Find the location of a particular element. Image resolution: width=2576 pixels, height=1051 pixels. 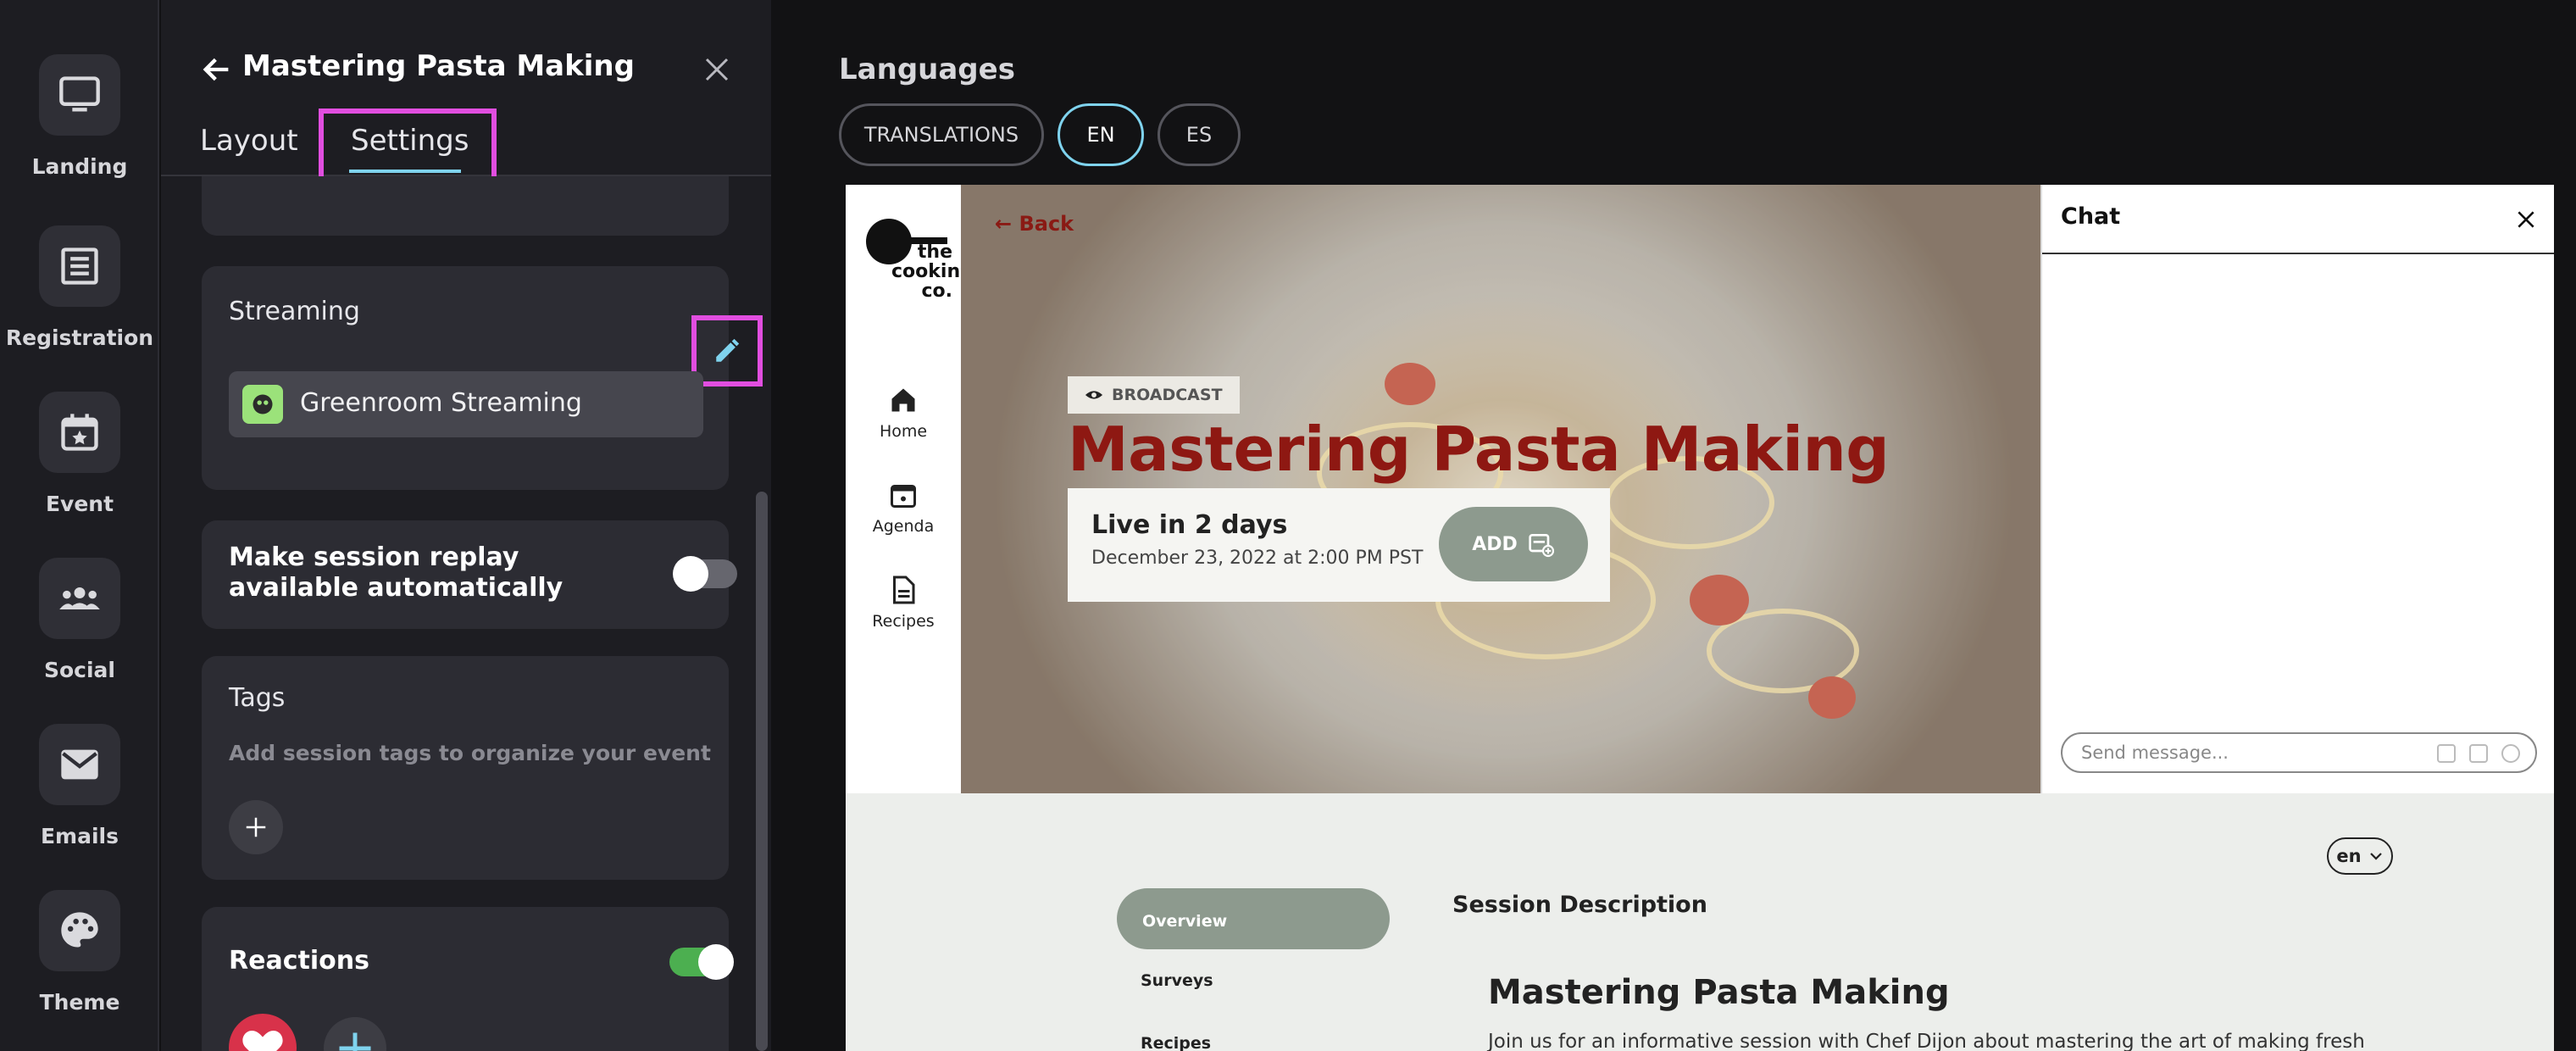

chat-input-icons is located at coordinates (2478, 753).